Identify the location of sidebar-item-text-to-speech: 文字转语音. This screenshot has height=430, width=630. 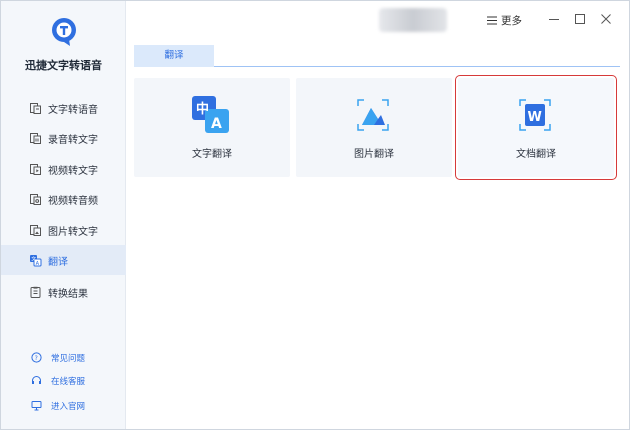
(63, 108).